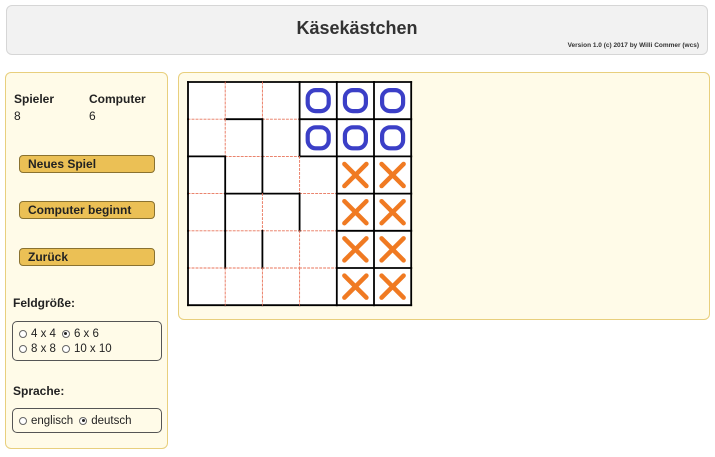 This screenshot has height=457, width=715. Describe the element at coordinates (39, 391) in the screenshot. I see `language-label: Sprache:` at that location.